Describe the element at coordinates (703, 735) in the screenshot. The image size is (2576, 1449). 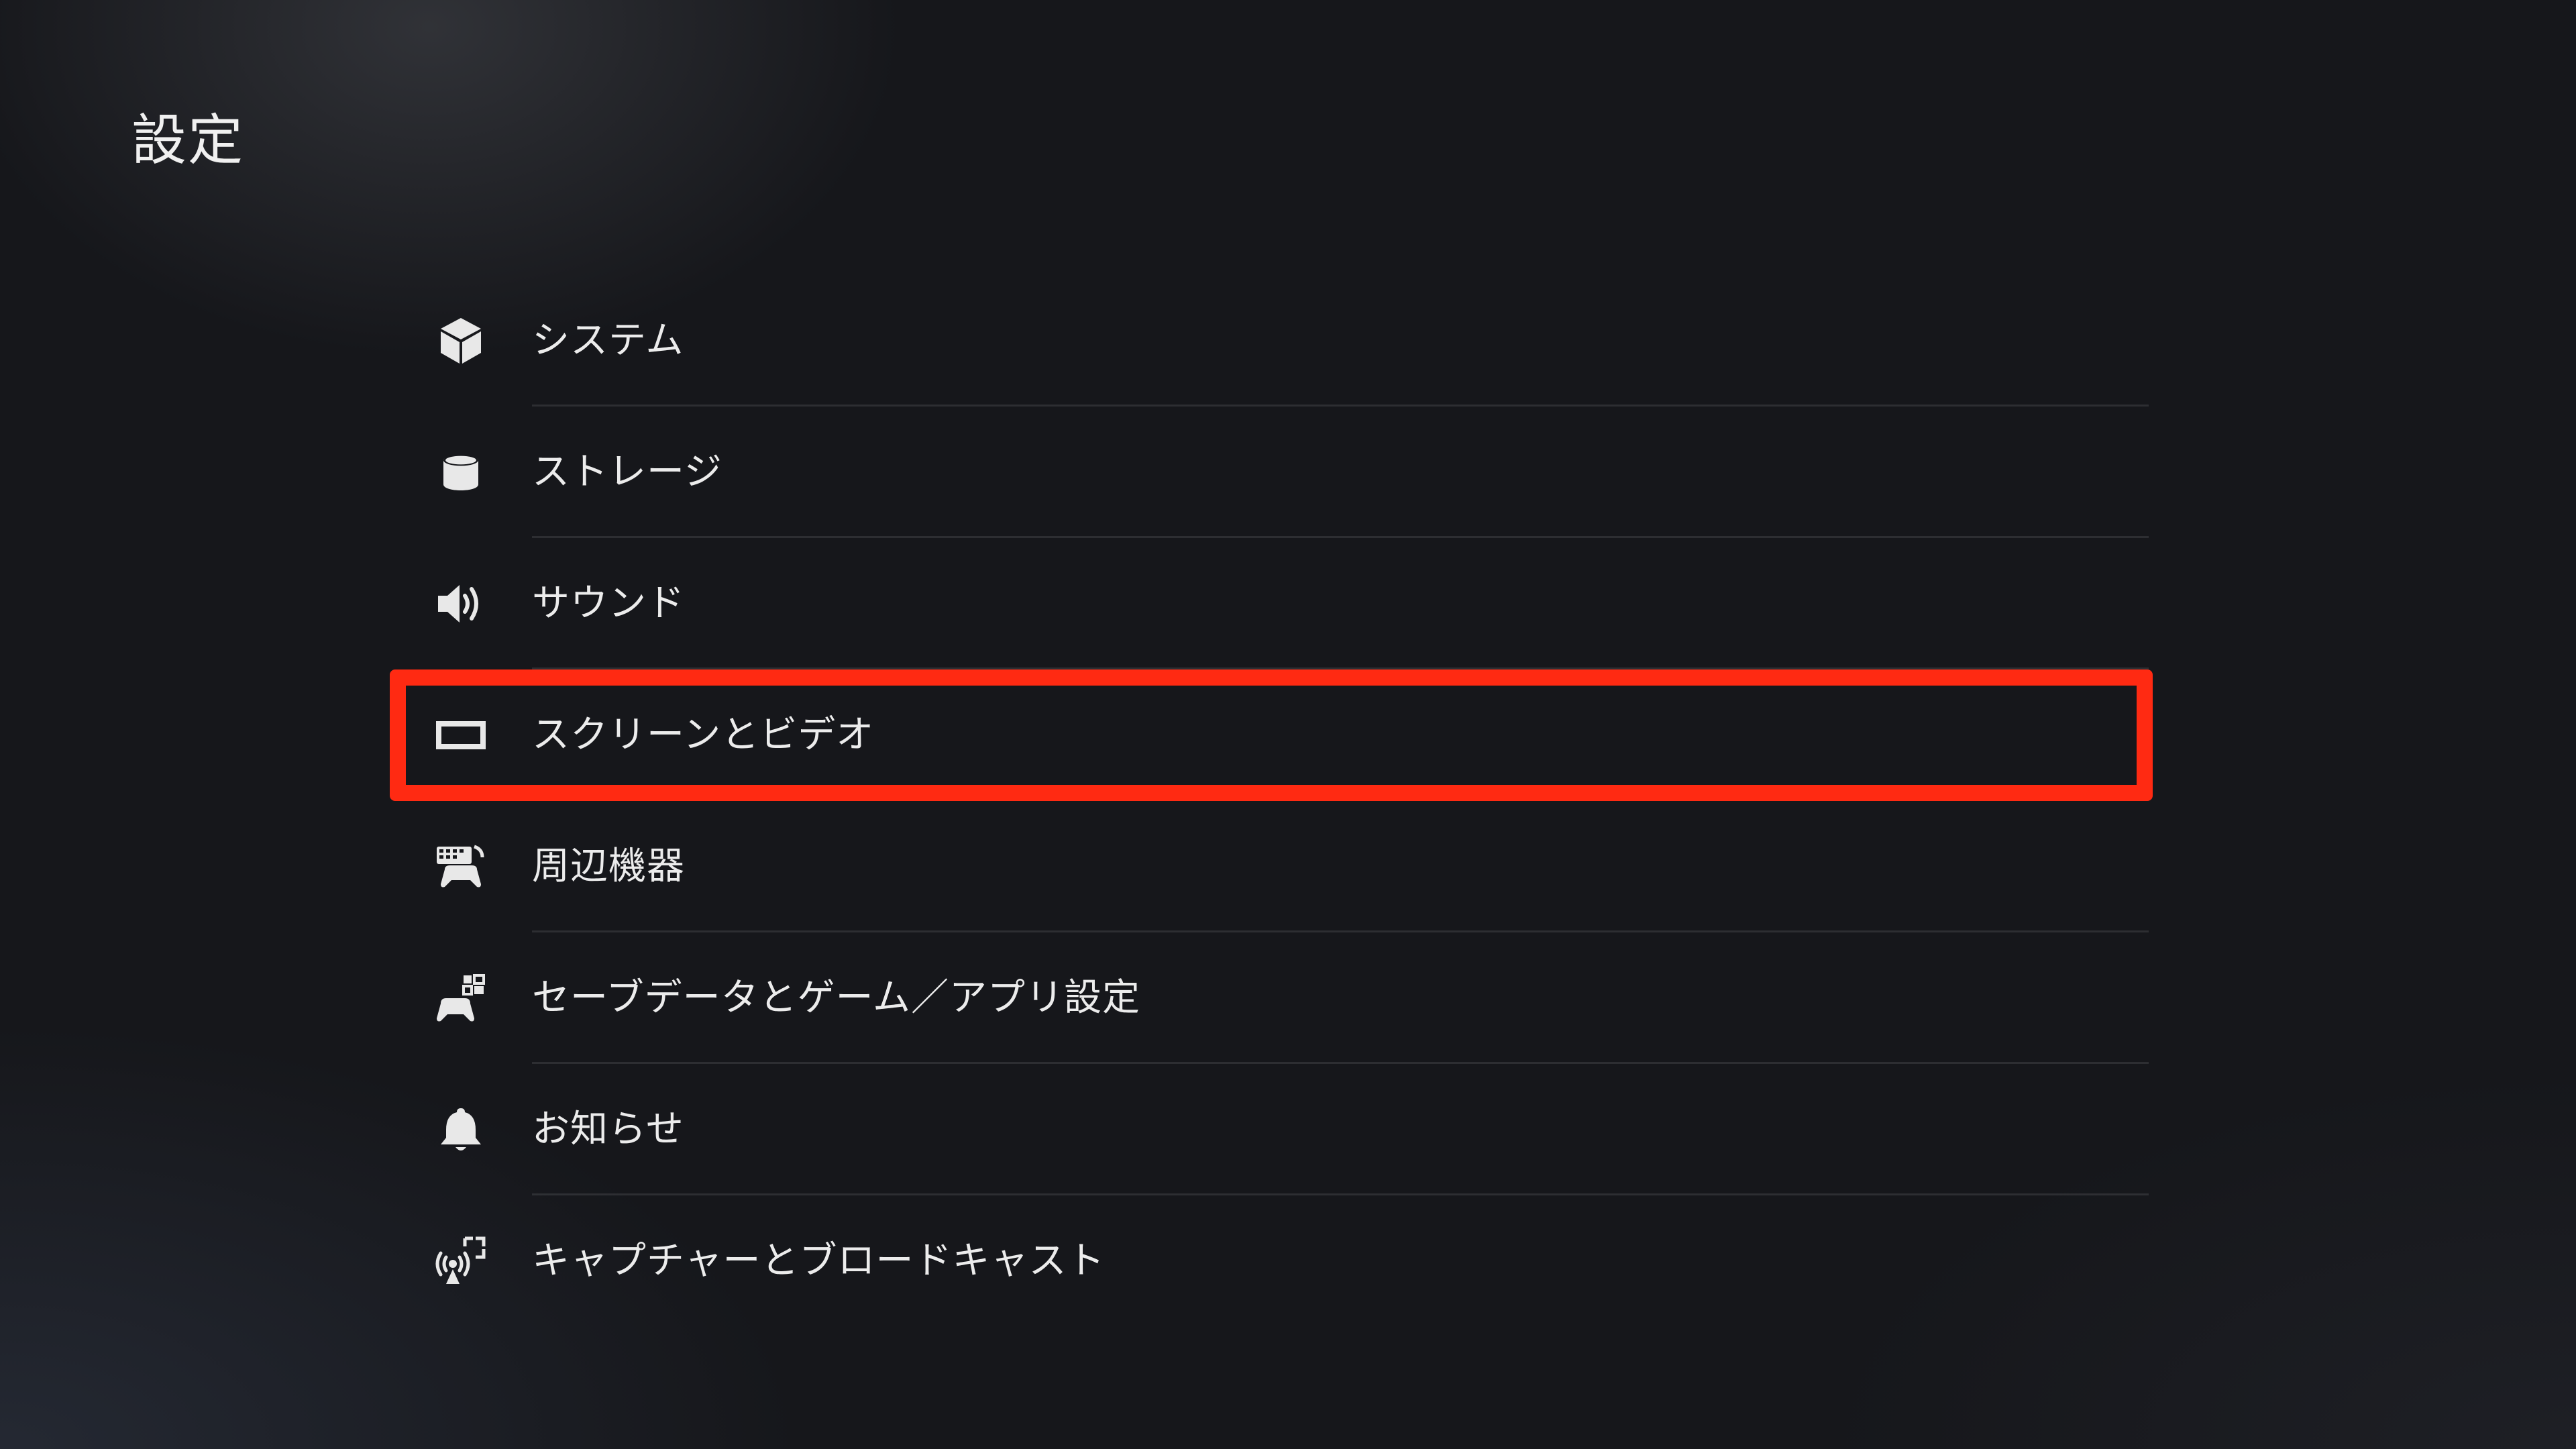
I see `menu-item-label: スクリーンとビデオ` at that location.